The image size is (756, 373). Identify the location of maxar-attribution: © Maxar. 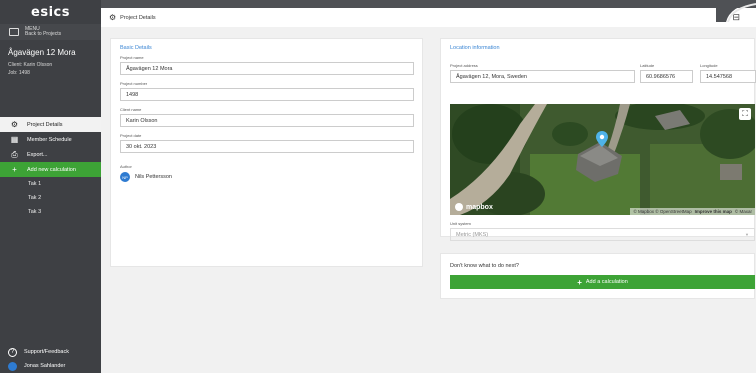
(743, 211).